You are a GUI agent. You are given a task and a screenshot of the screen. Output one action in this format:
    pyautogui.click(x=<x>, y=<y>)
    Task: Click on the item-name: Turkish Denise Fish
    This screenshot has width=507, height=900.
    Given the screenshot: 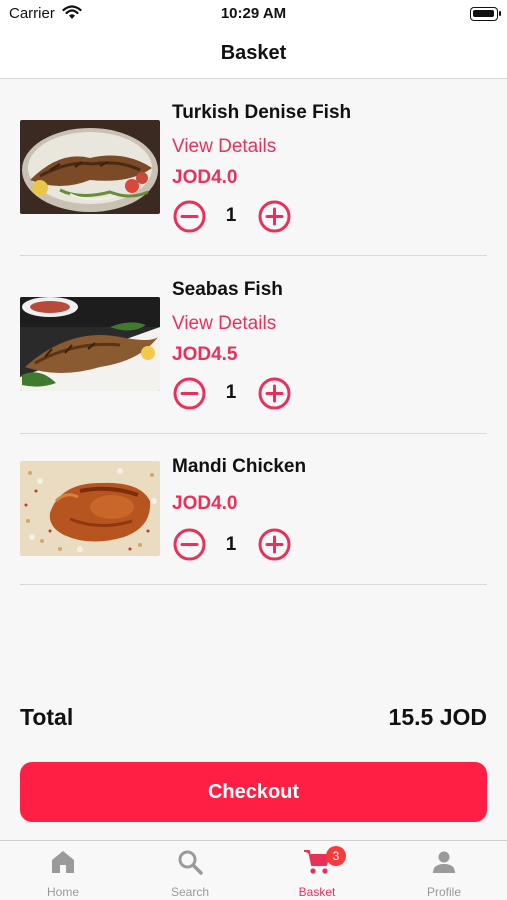 What is the action you would take?
    pyautogui.click(x=262, y=112)
    